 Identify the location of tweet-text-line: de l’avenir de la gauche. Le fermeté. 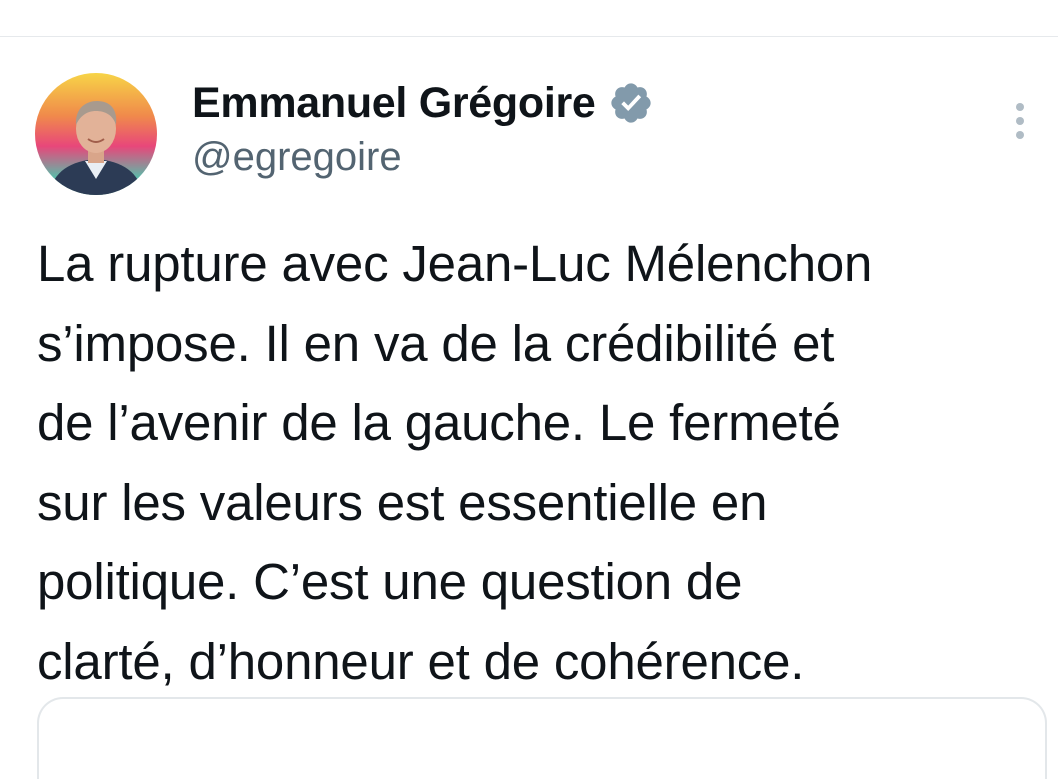
(439, 422).